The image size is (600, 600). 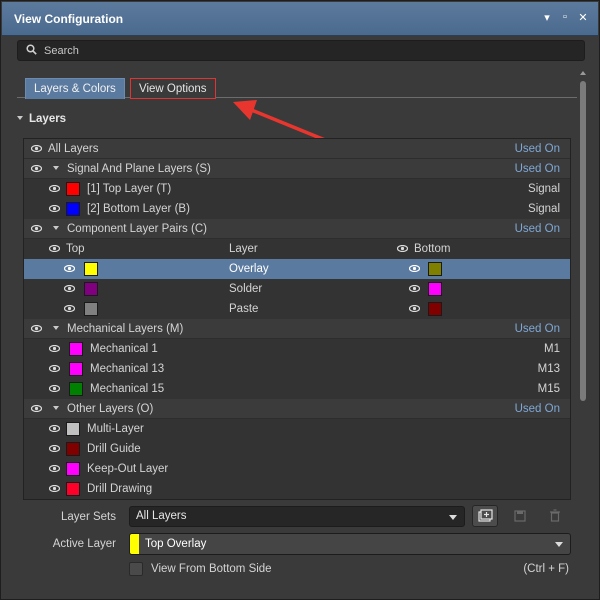 What do you see at coordinates (297, 86) in the screenshot?
I see `tab-bar: Layers & Colors View Options` at bounding box center [297, 86].